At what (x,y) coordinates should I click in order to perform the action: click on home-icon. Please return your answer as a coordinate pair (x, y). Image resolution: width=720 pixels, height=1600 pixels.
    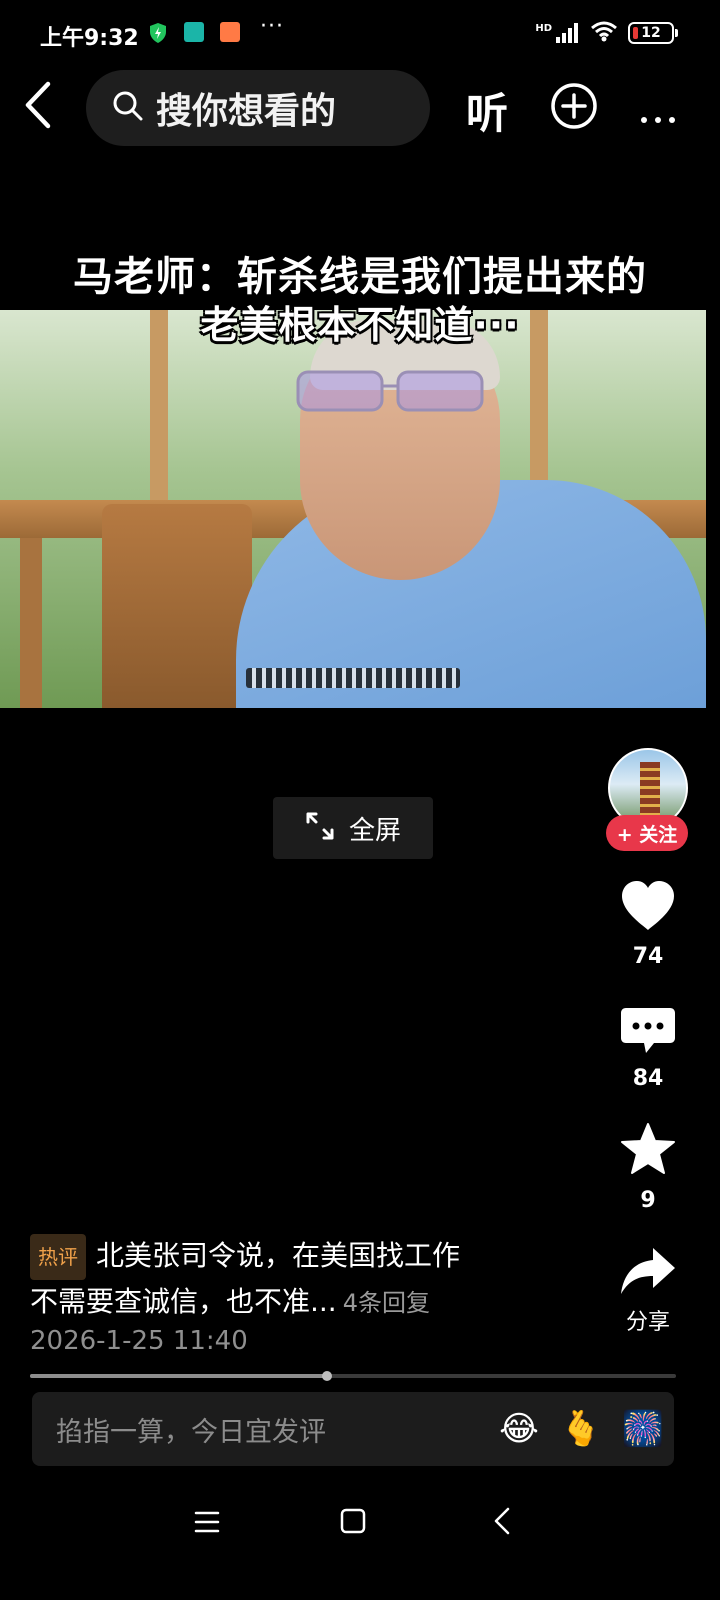
    Looking at the image, I should click on (353, 1523).